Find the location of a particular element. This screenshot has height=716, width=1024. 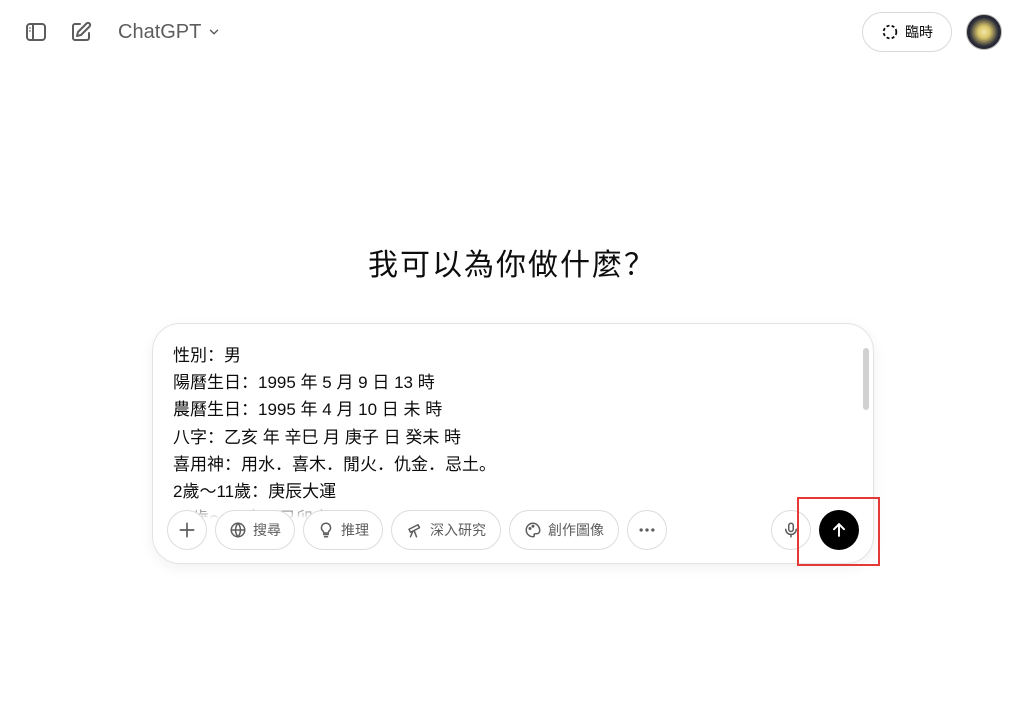

reason-button: 推理 is located at coordinates (343, 530).